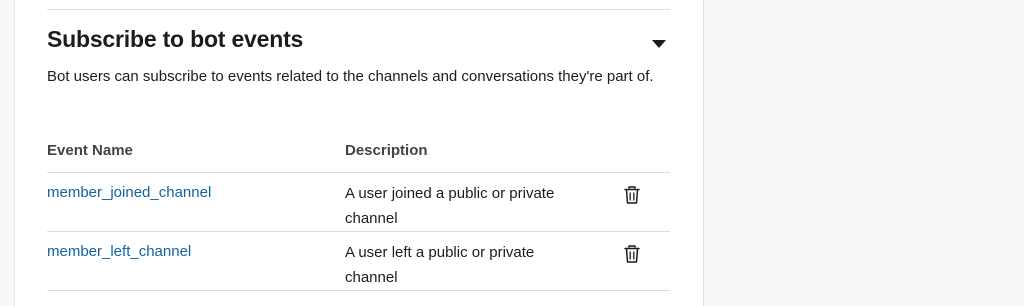  What do you see at coordinates (7, 153) in the screenshot?
I see `left-gutter` at bounding box center [7, 153].